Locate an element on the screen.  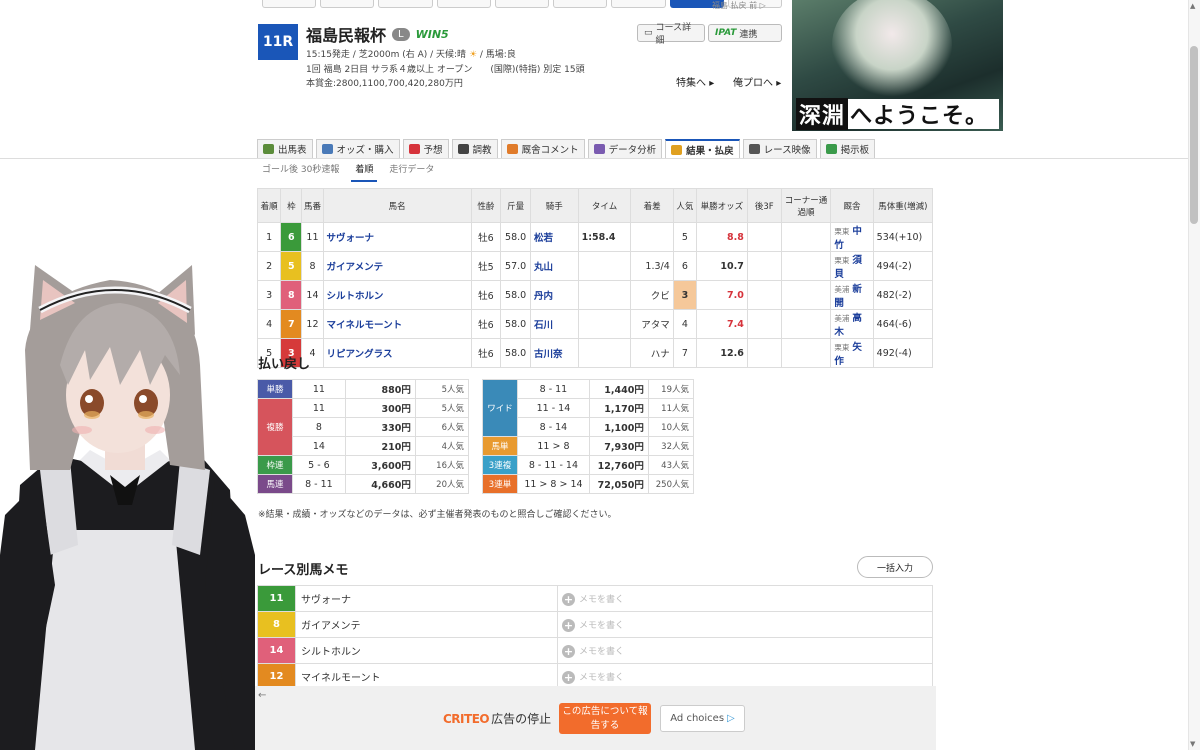
scroll-up-arrow-icon: ▲ is located at coordinates (1192, 6).